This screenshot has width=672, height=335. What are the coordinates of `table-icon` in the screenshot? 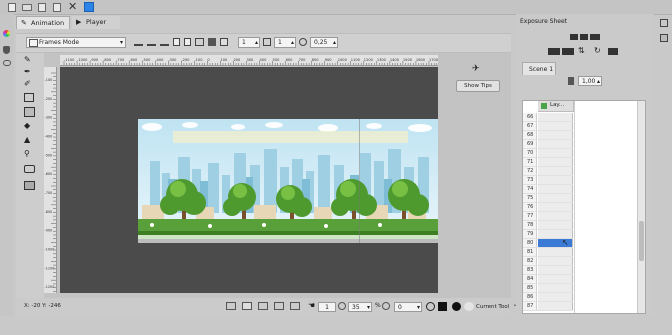 It's located at (263, 306).